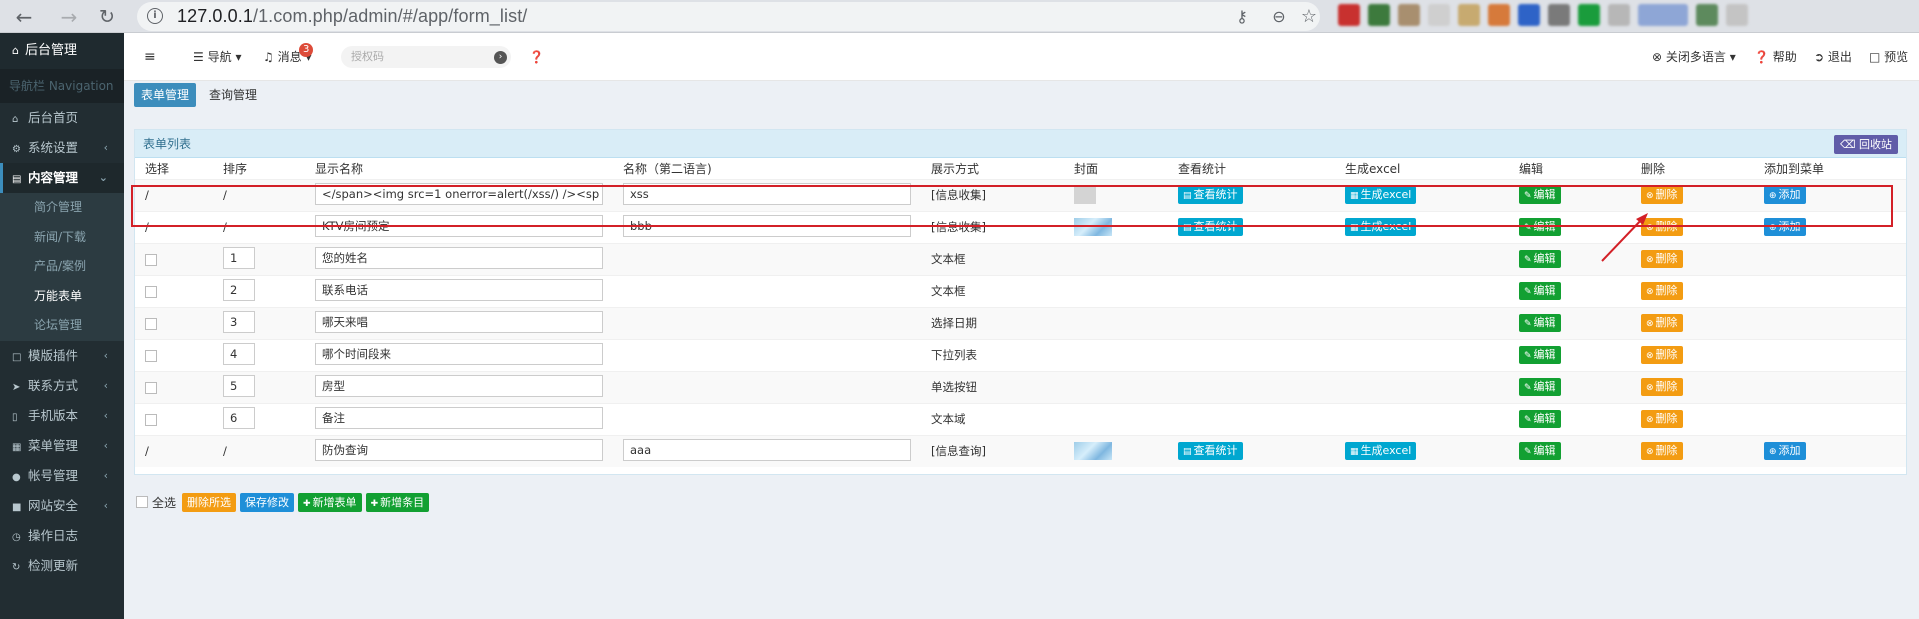 Image resolution: width=1919 pixels, height=619 pixels. What do you see at coordinates (62, 536) in the screenshot?
I see `sidebar-item-logs: ◷ 操作日志` at bounding box center [62, 536].